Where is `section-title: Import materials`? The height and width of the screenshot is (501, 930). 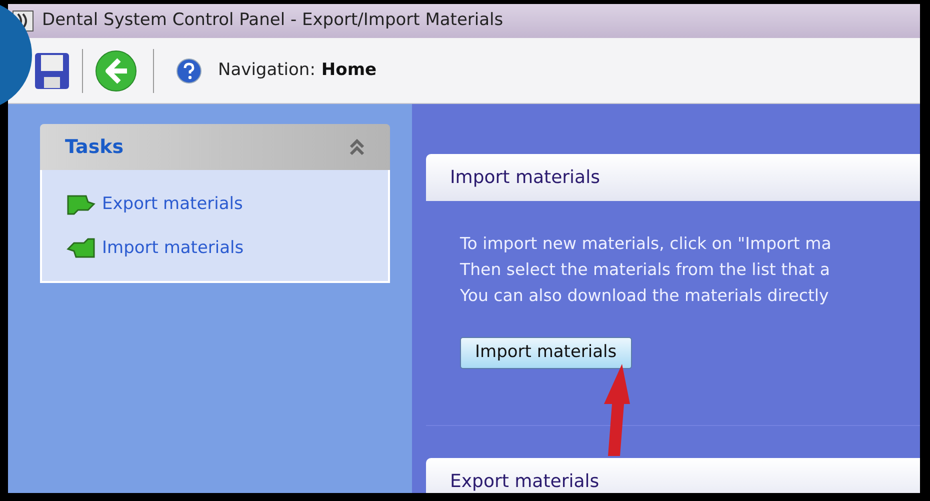 section-title: Import materials is located at coordinates (525, 178).